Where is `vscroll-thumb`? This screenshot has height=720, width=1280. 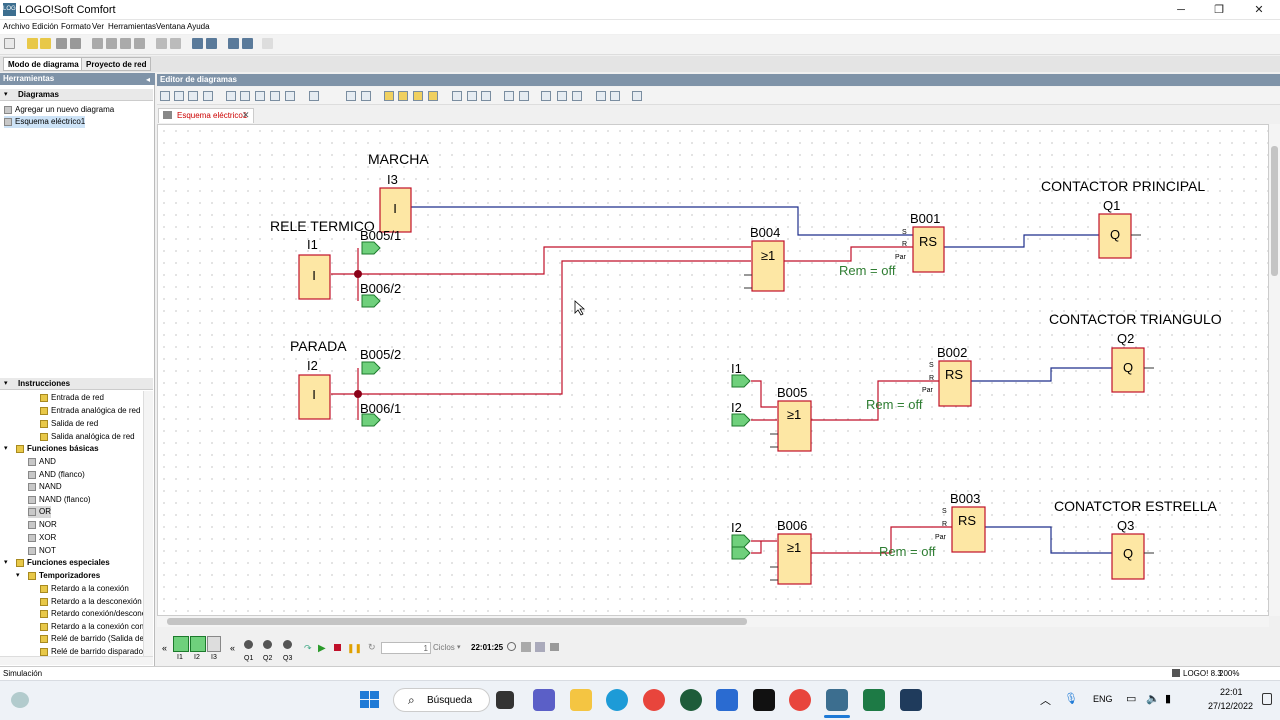
vscroll-thumb is located at coordinates (1274, 211).